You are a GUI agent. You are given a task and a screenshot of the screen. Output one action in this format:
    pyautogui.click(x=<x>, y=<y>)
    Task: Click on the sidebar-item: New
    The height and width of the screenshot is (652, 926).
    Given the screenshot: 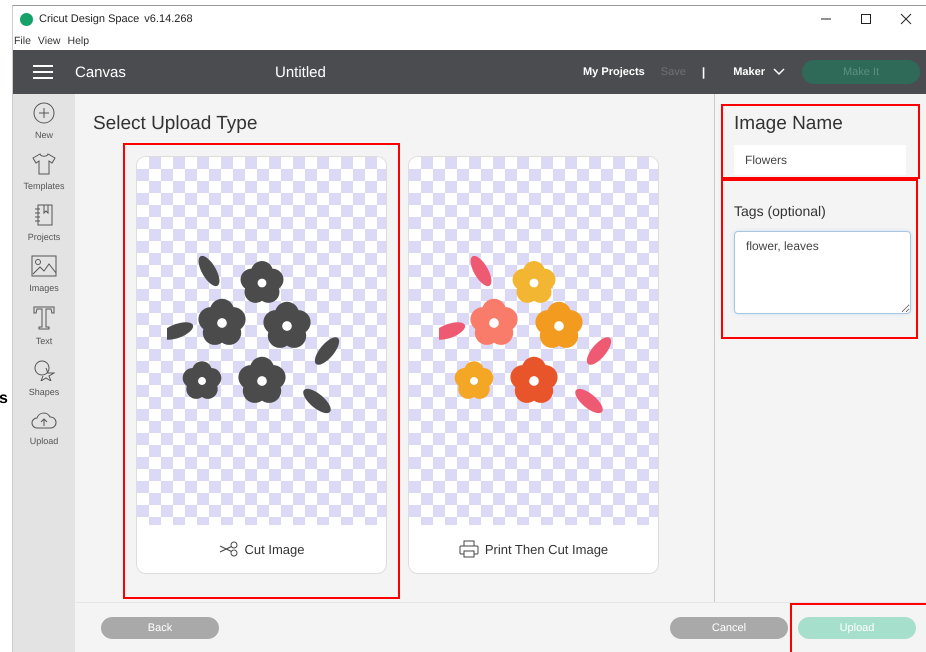 What is the action you would take?
    pyautogui.click(x=44, y=121)
    